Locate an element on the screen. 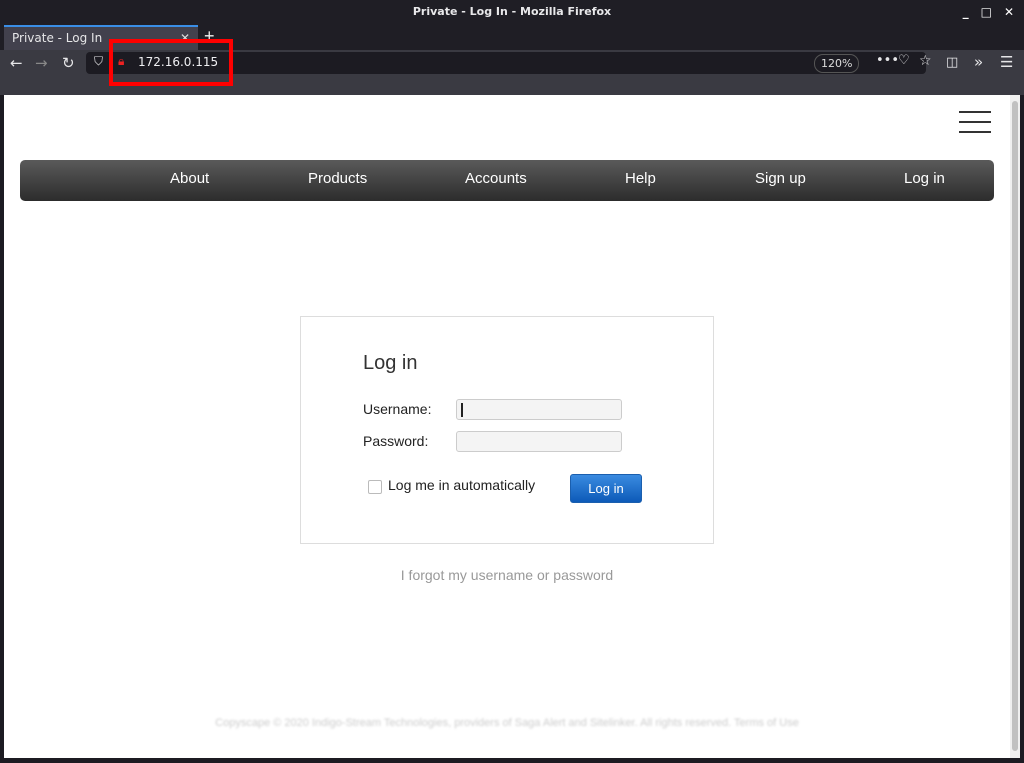  overflow-icon: » is located at coordinates (978, 62).